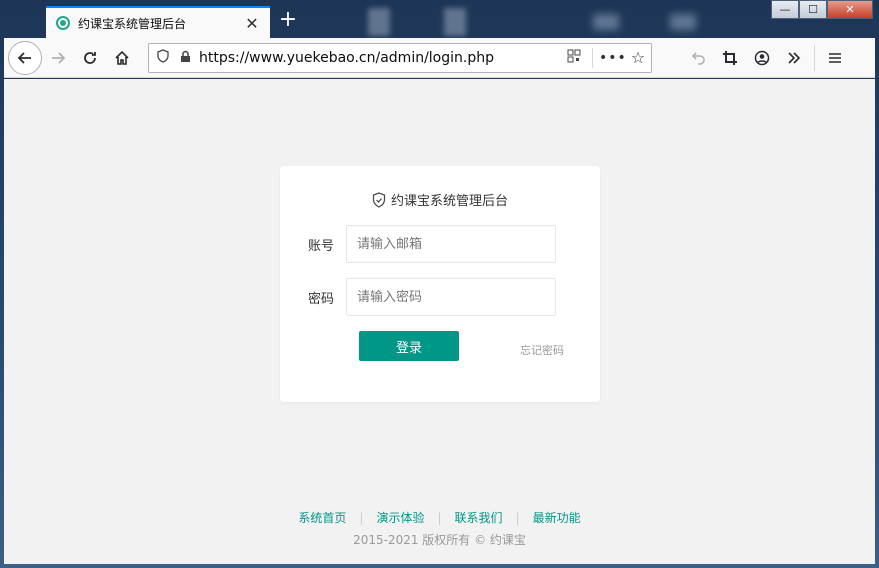  Describe the element at coordinates (320, 299) in the screenshot. I see `password-label: 密码` at that location.